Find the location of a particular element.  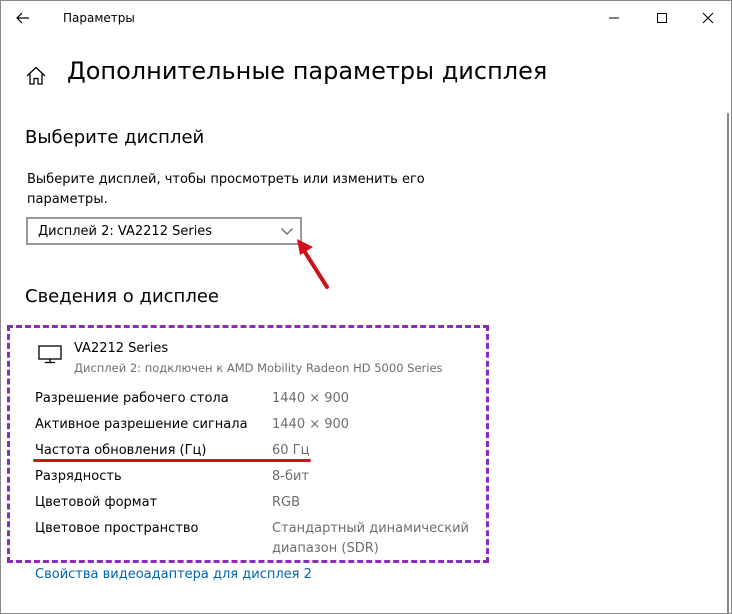

maximize-icon is located at coordinates (662, 18).